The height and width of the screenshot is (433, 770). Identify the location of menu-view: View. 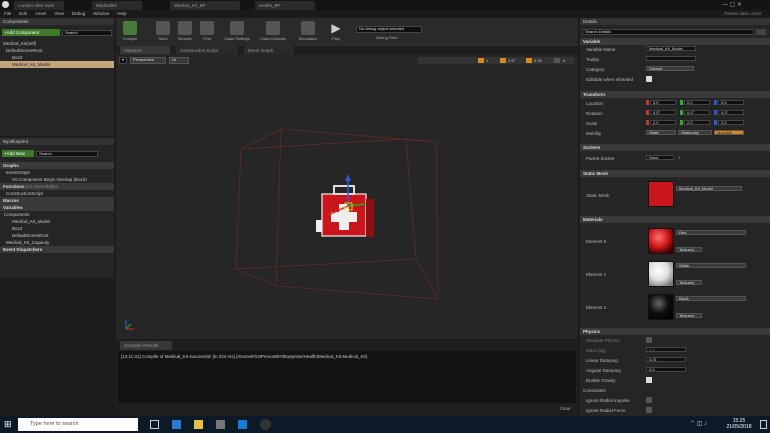
(59, 13).